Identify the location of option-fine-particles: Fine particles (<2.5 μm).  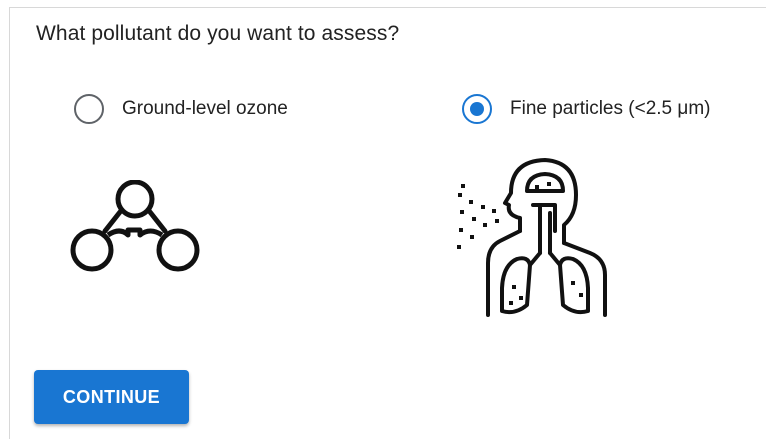
(586, 109).